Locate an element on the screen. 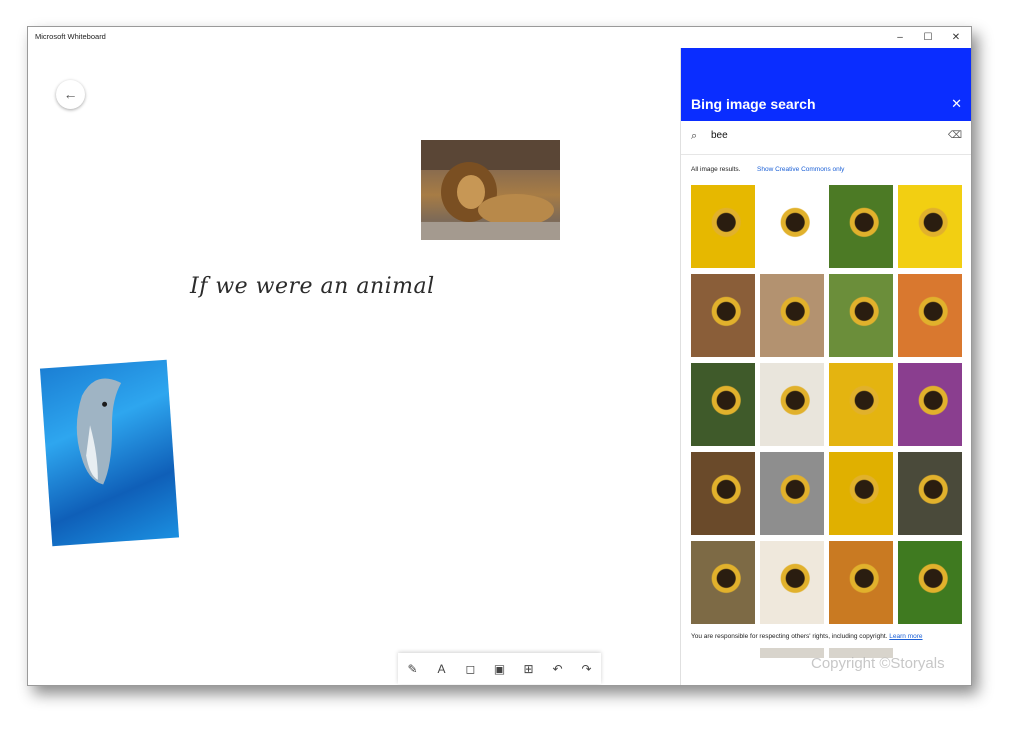 This screenshot has width=1024, height=737. results-label: All image results. is located at coordinates (716, 169).